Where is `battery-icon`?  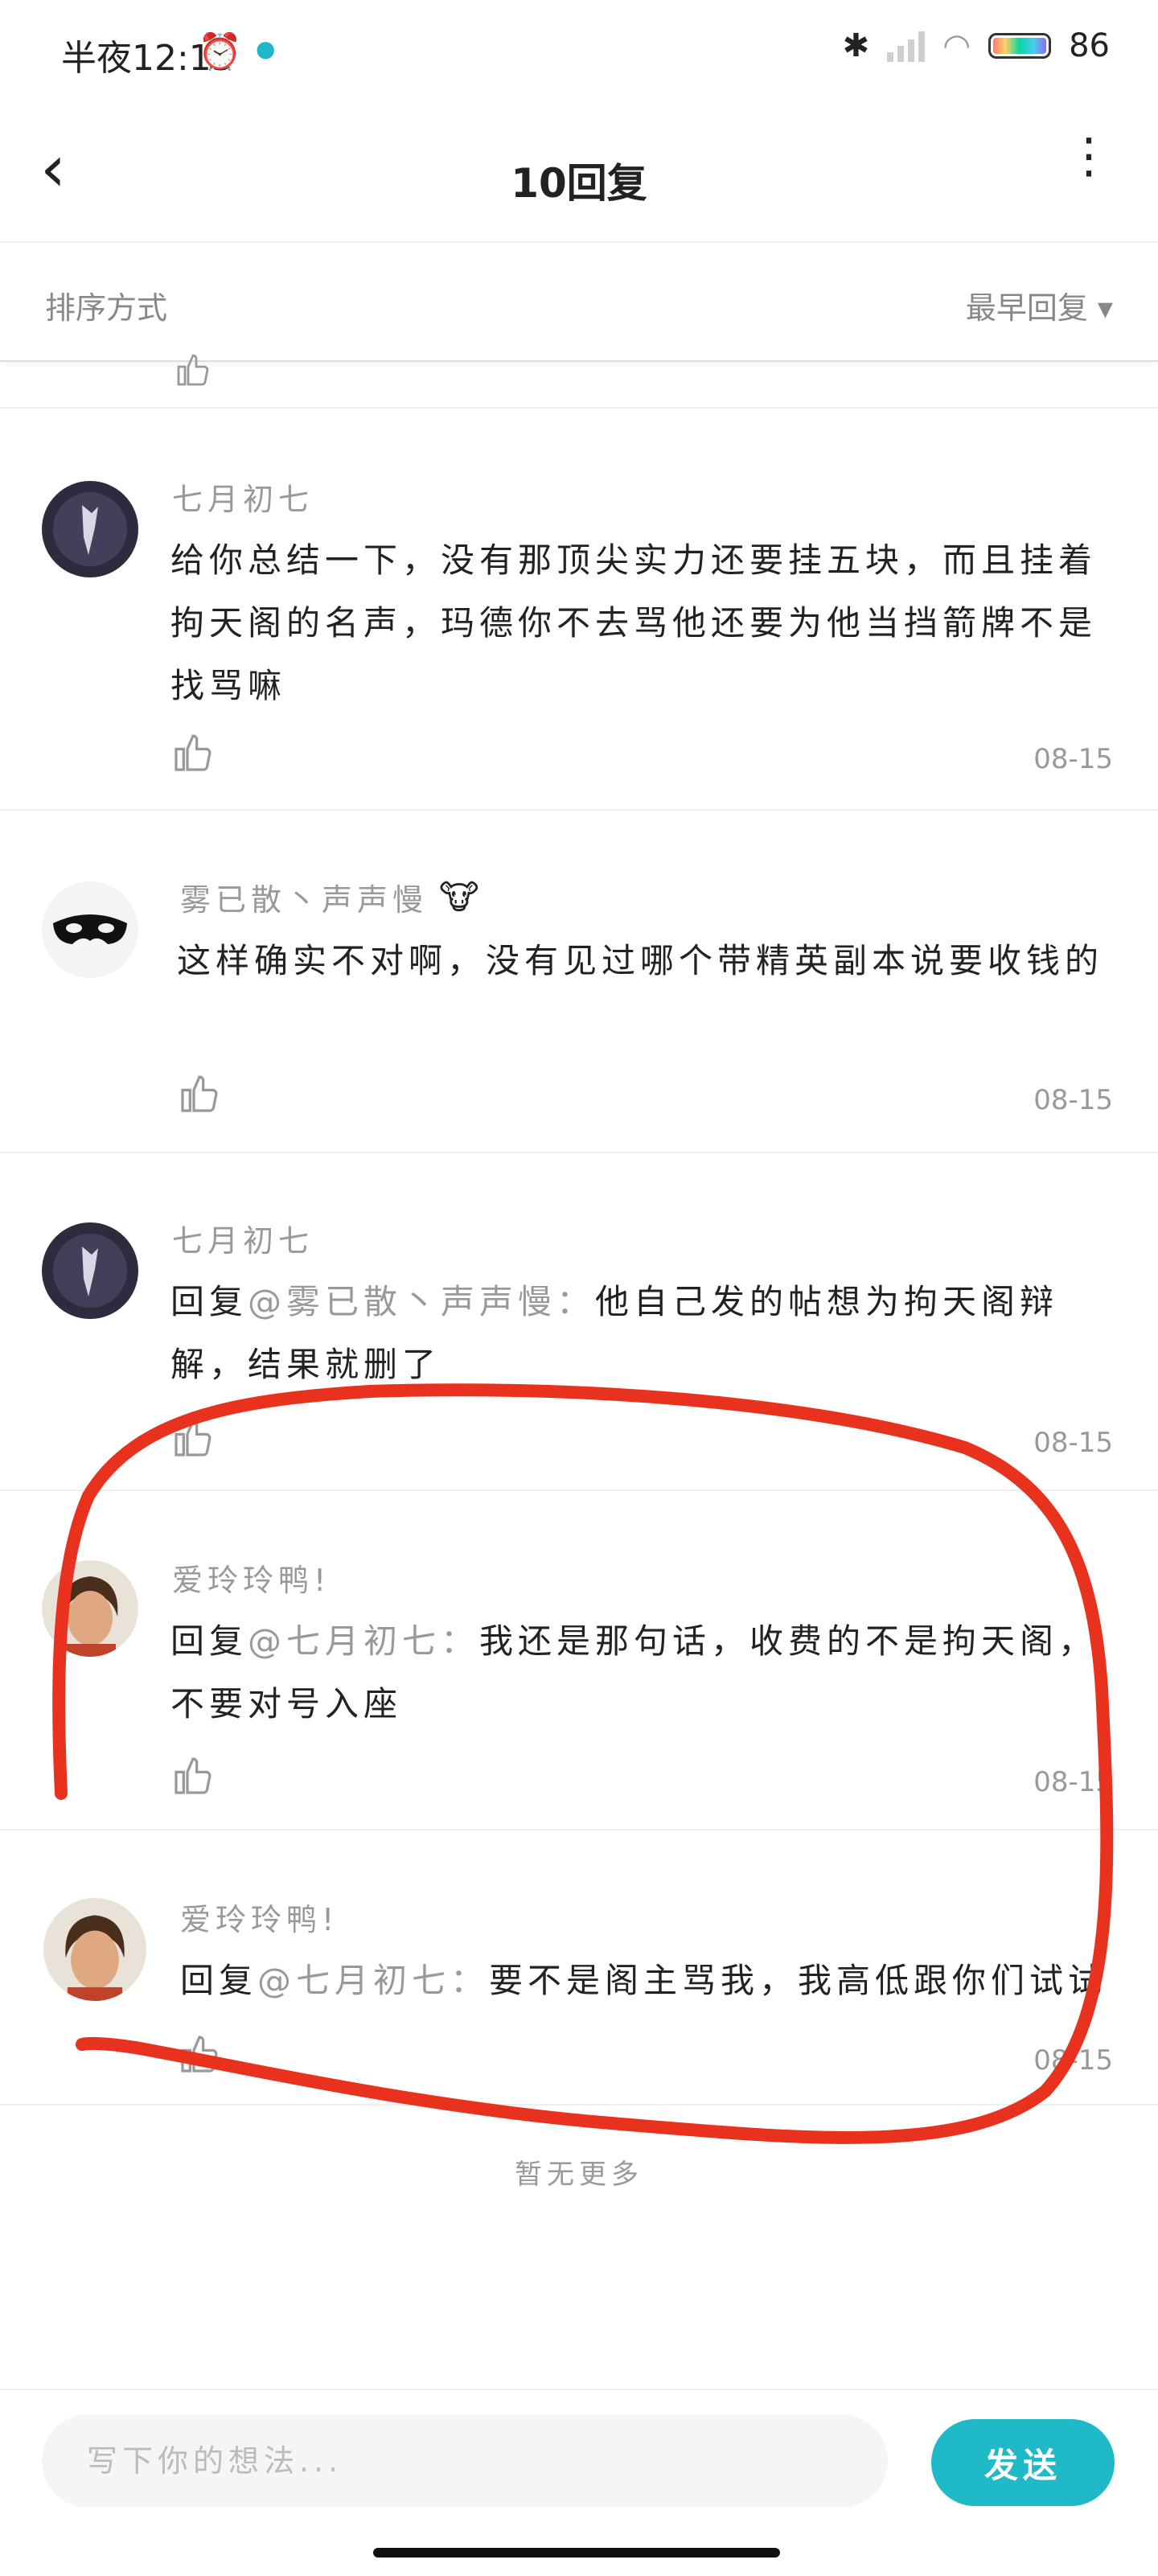 battery-icon is located at coordinates (1020, 46).